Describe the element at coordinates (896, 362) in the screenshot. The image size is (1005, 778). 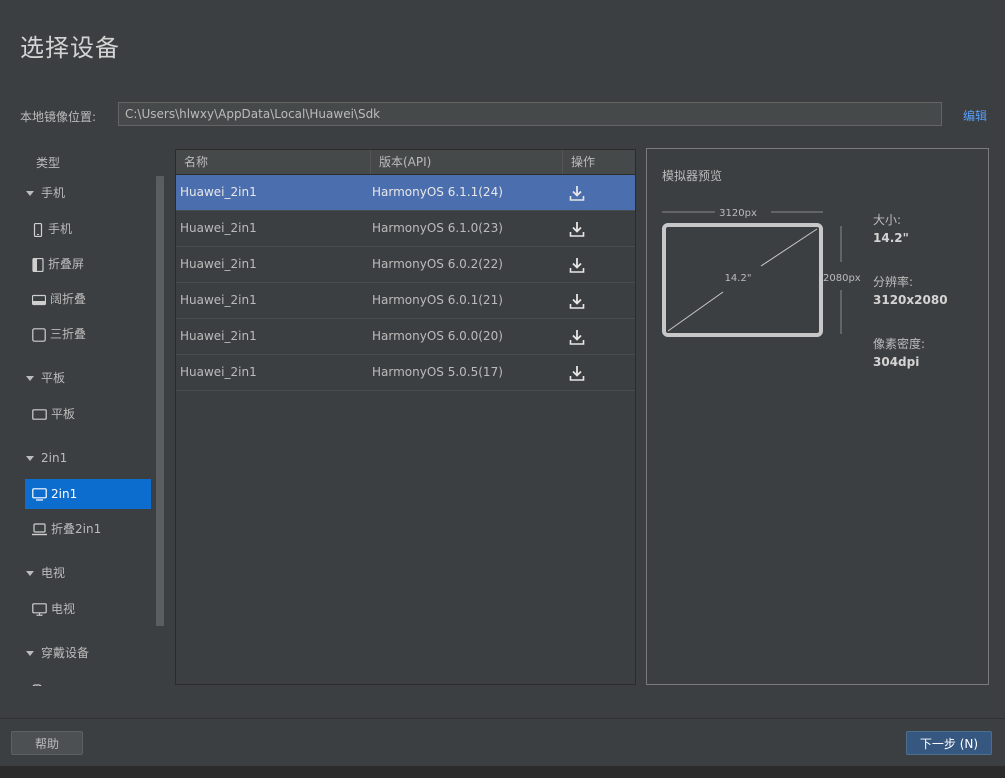
I see `spec-density-value: 304dpi` at that location.